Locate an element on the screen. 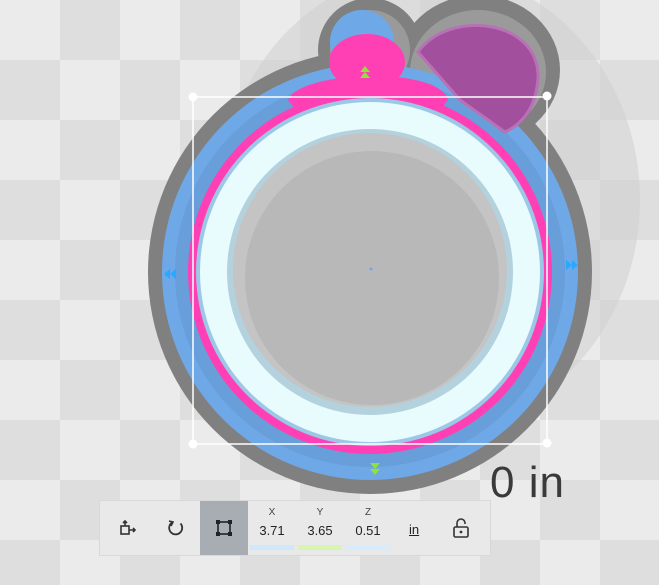  scale-handle-br is located at coordinates (547, 443).